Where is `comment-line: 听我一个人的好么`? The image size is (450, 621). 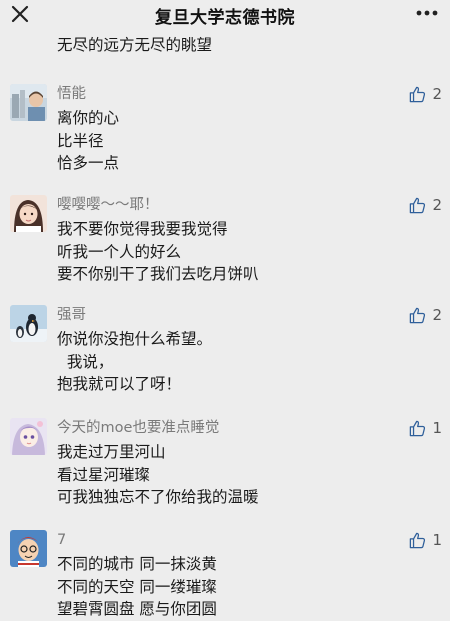
comment-line: 听我一个人的好么 is located at coordinates (119, 251).